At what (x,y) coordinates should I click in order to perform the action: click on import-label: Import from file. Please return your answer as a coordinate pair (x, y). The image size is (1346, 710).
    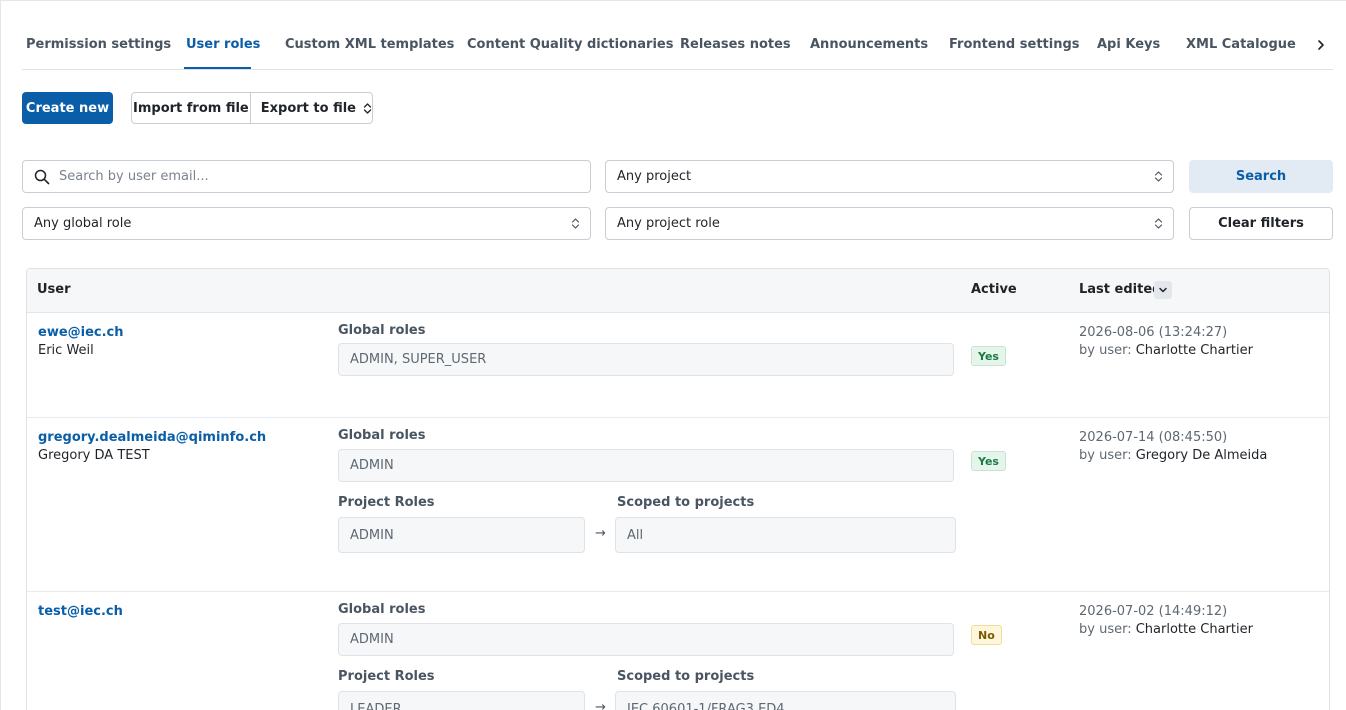
    Looking at the image, I should click on (191, 108).